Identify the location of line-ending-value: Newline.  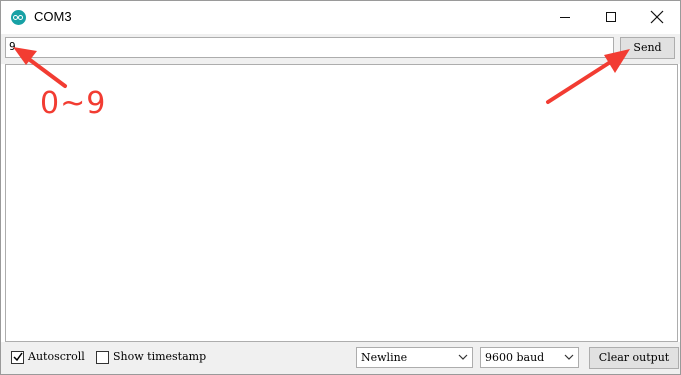
(384, 357).